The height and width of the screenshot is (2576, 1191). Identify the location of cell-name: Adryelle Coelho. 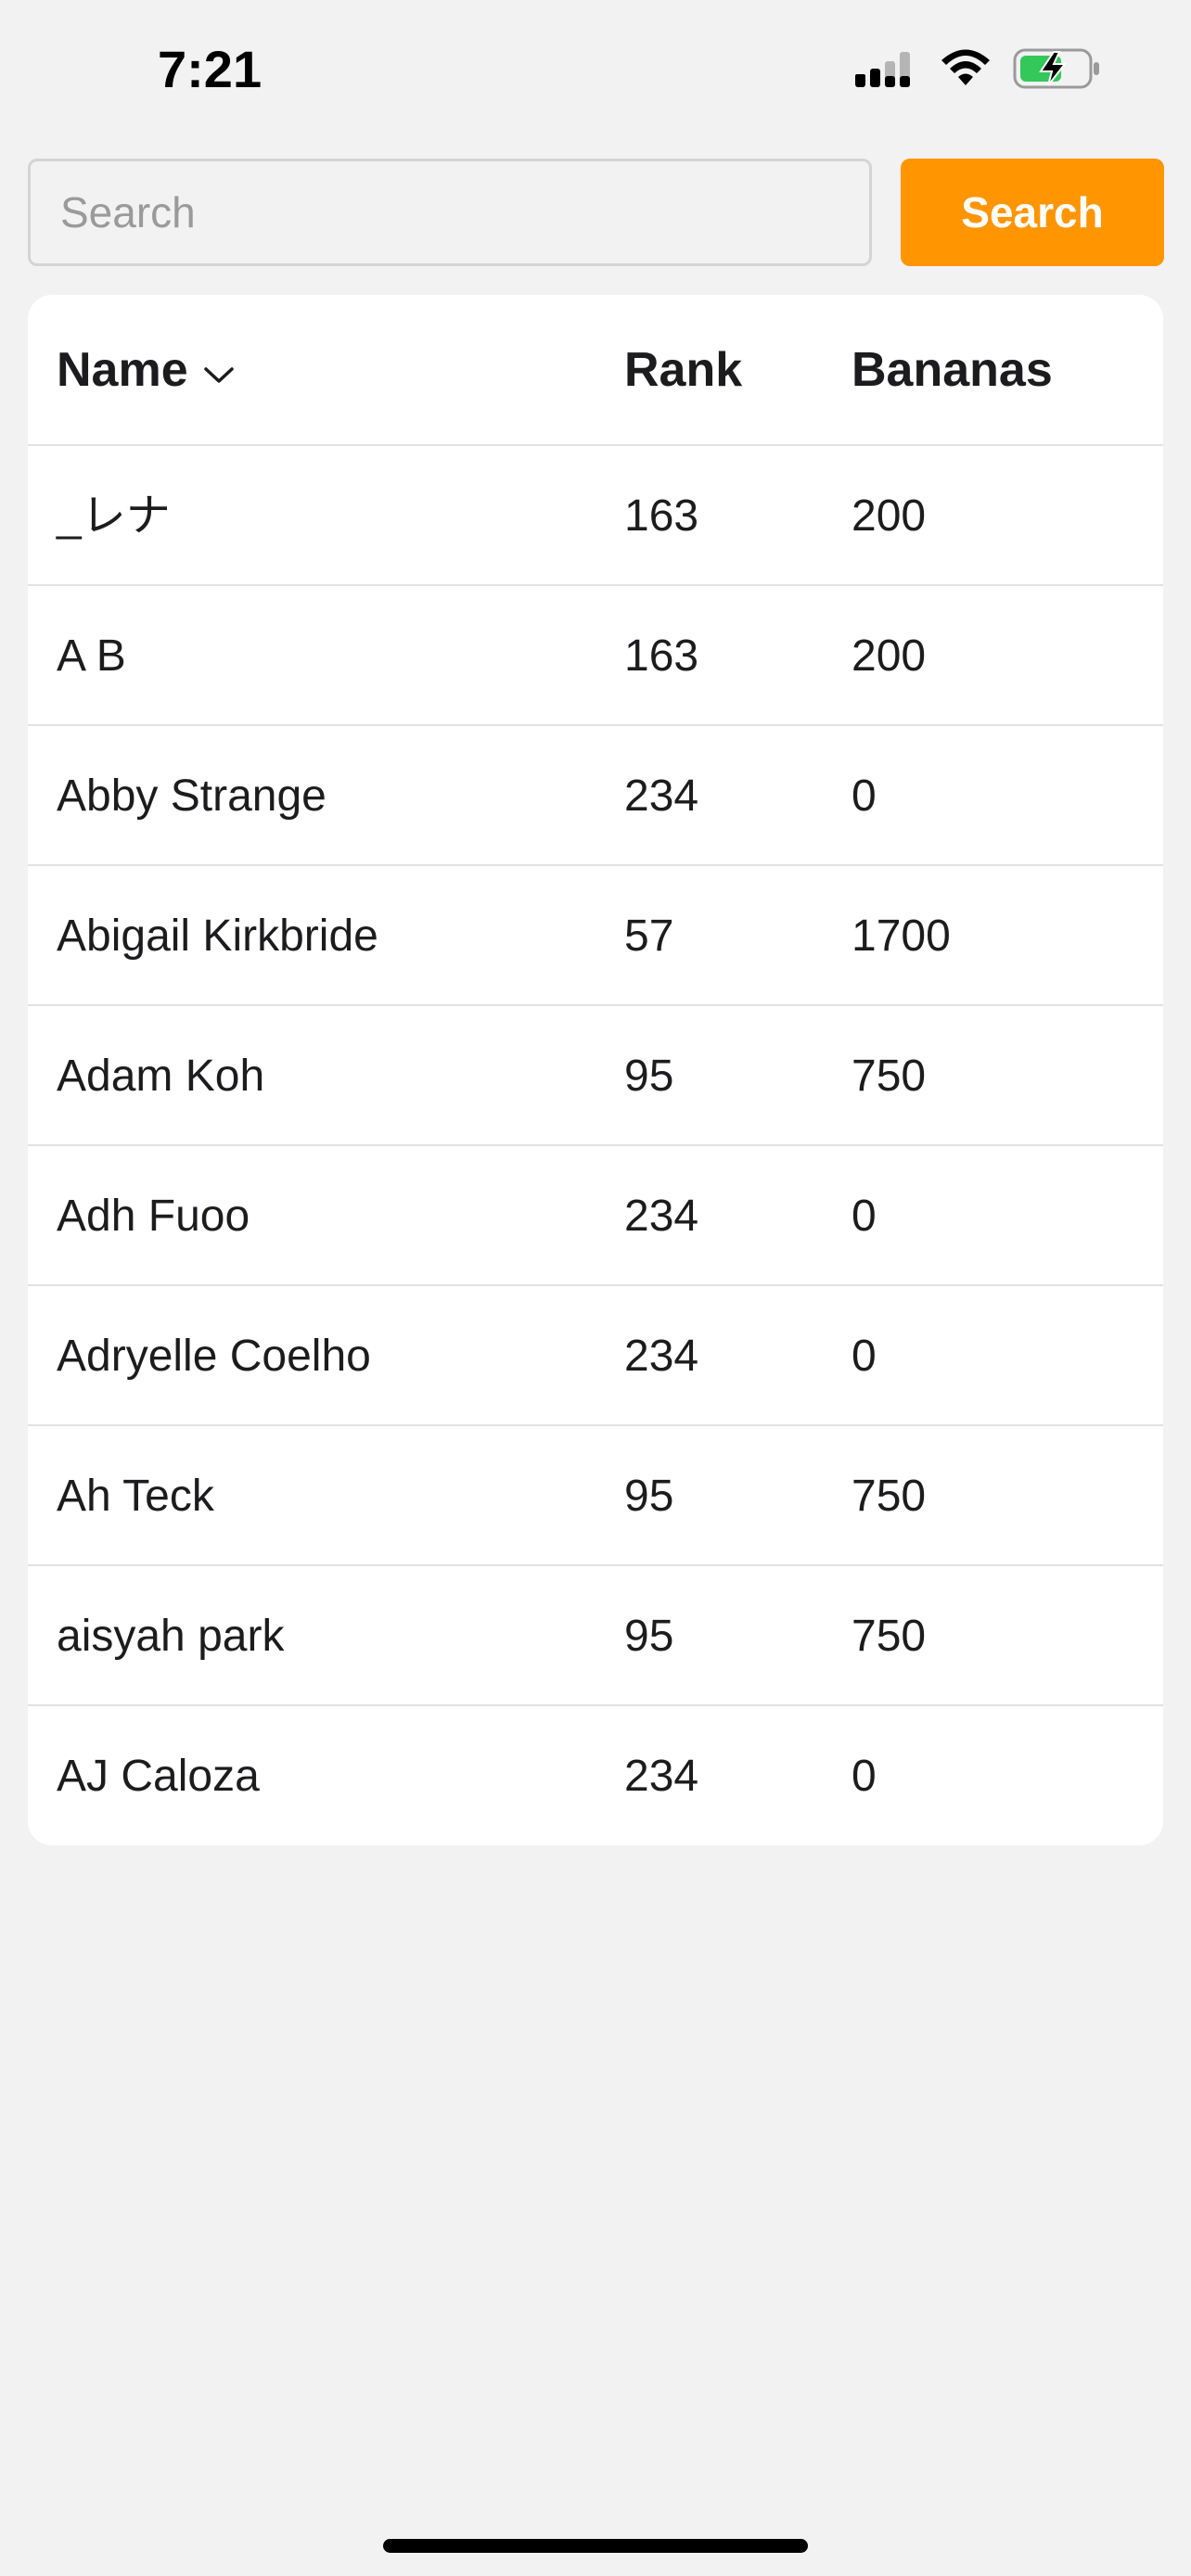
(214, 1357).